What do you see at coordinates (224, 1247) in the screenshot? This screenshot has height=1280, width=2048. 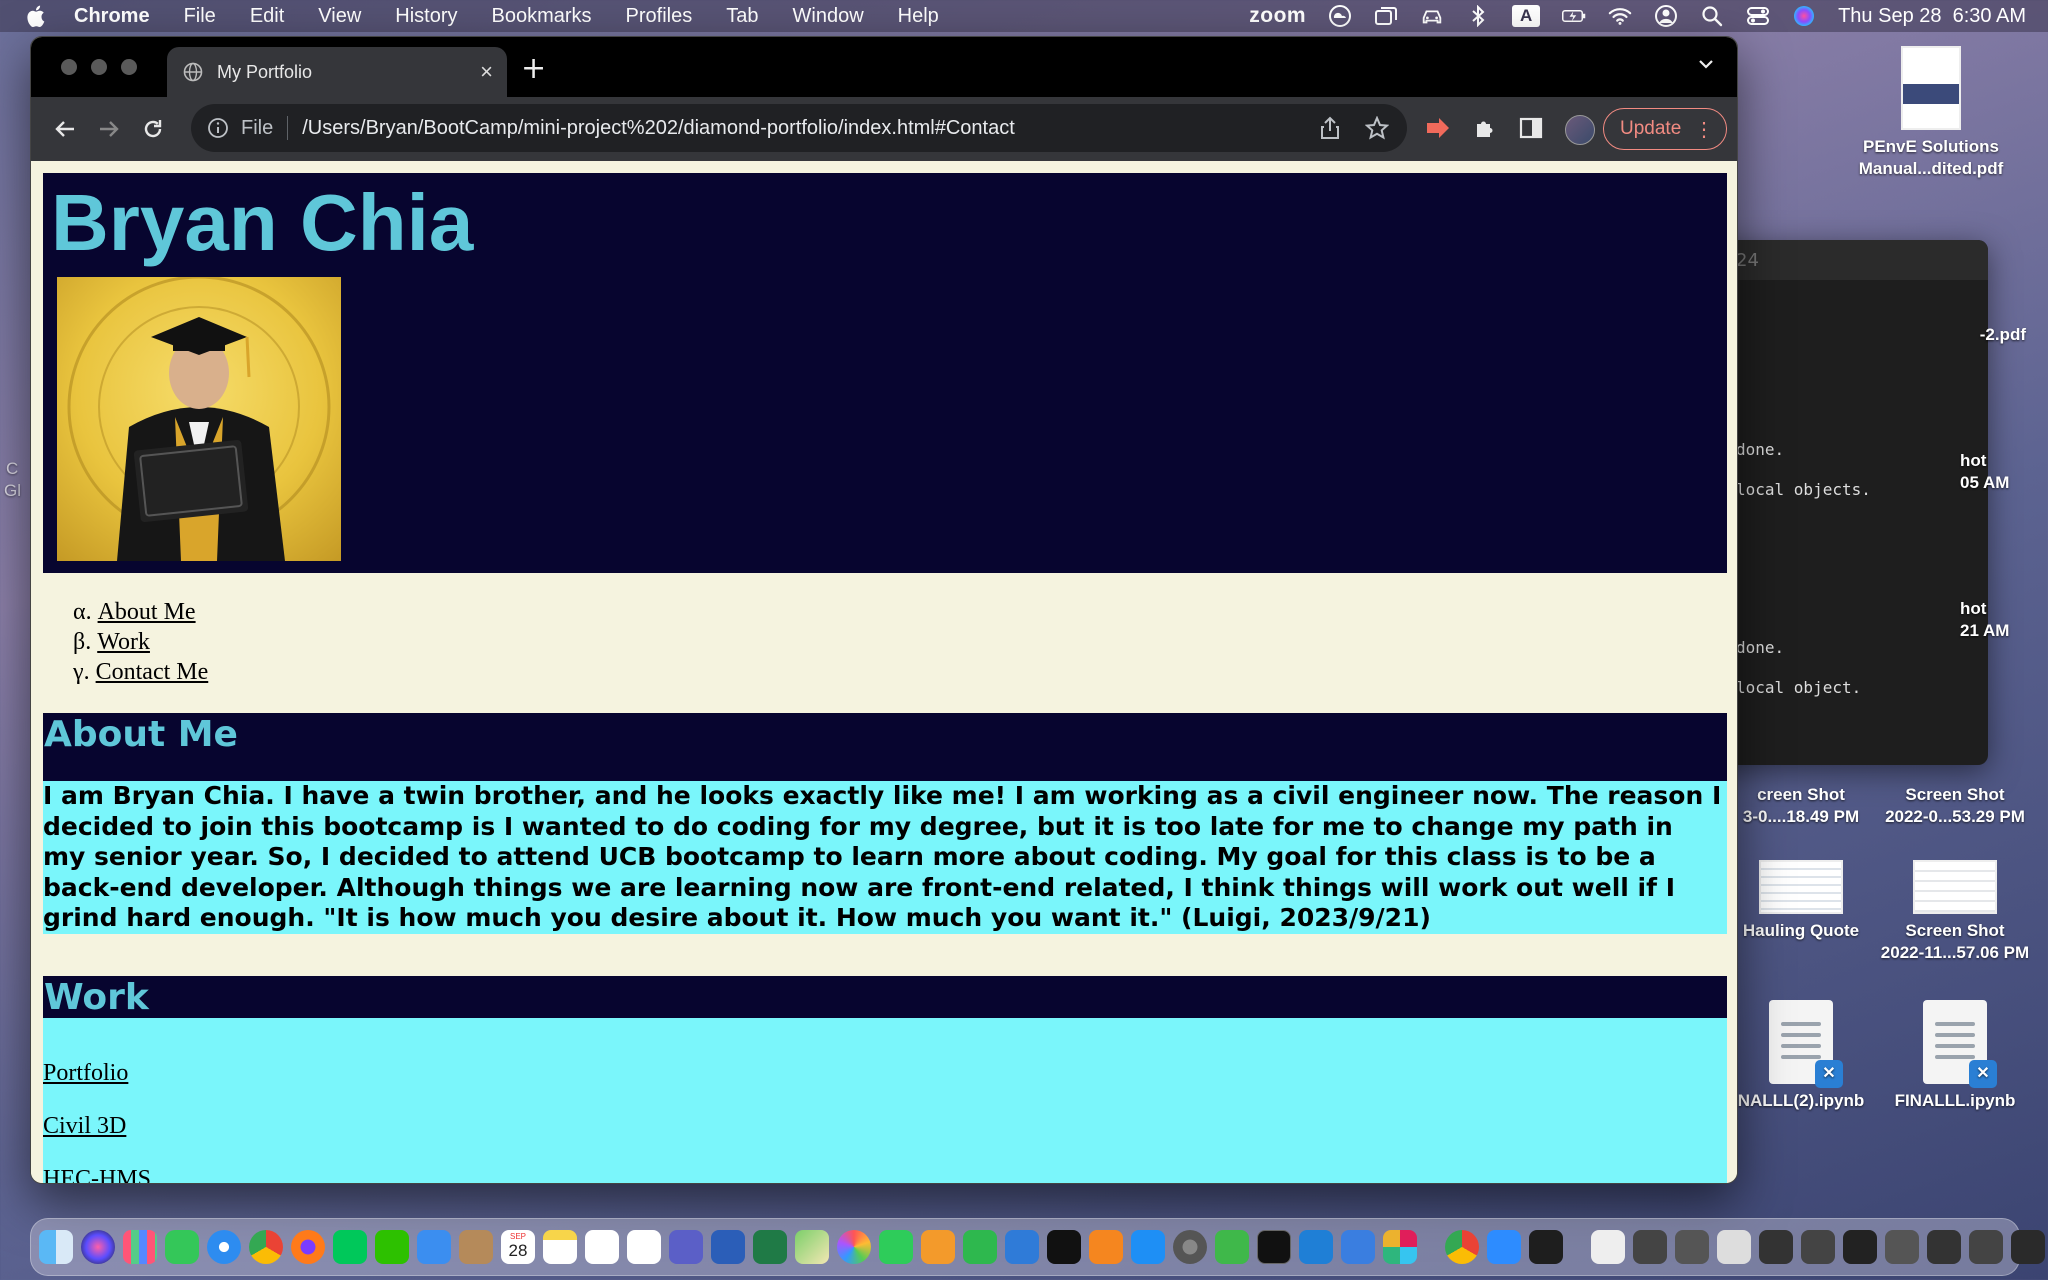 I see `safari-icon` at bounding box center [224, 1247].